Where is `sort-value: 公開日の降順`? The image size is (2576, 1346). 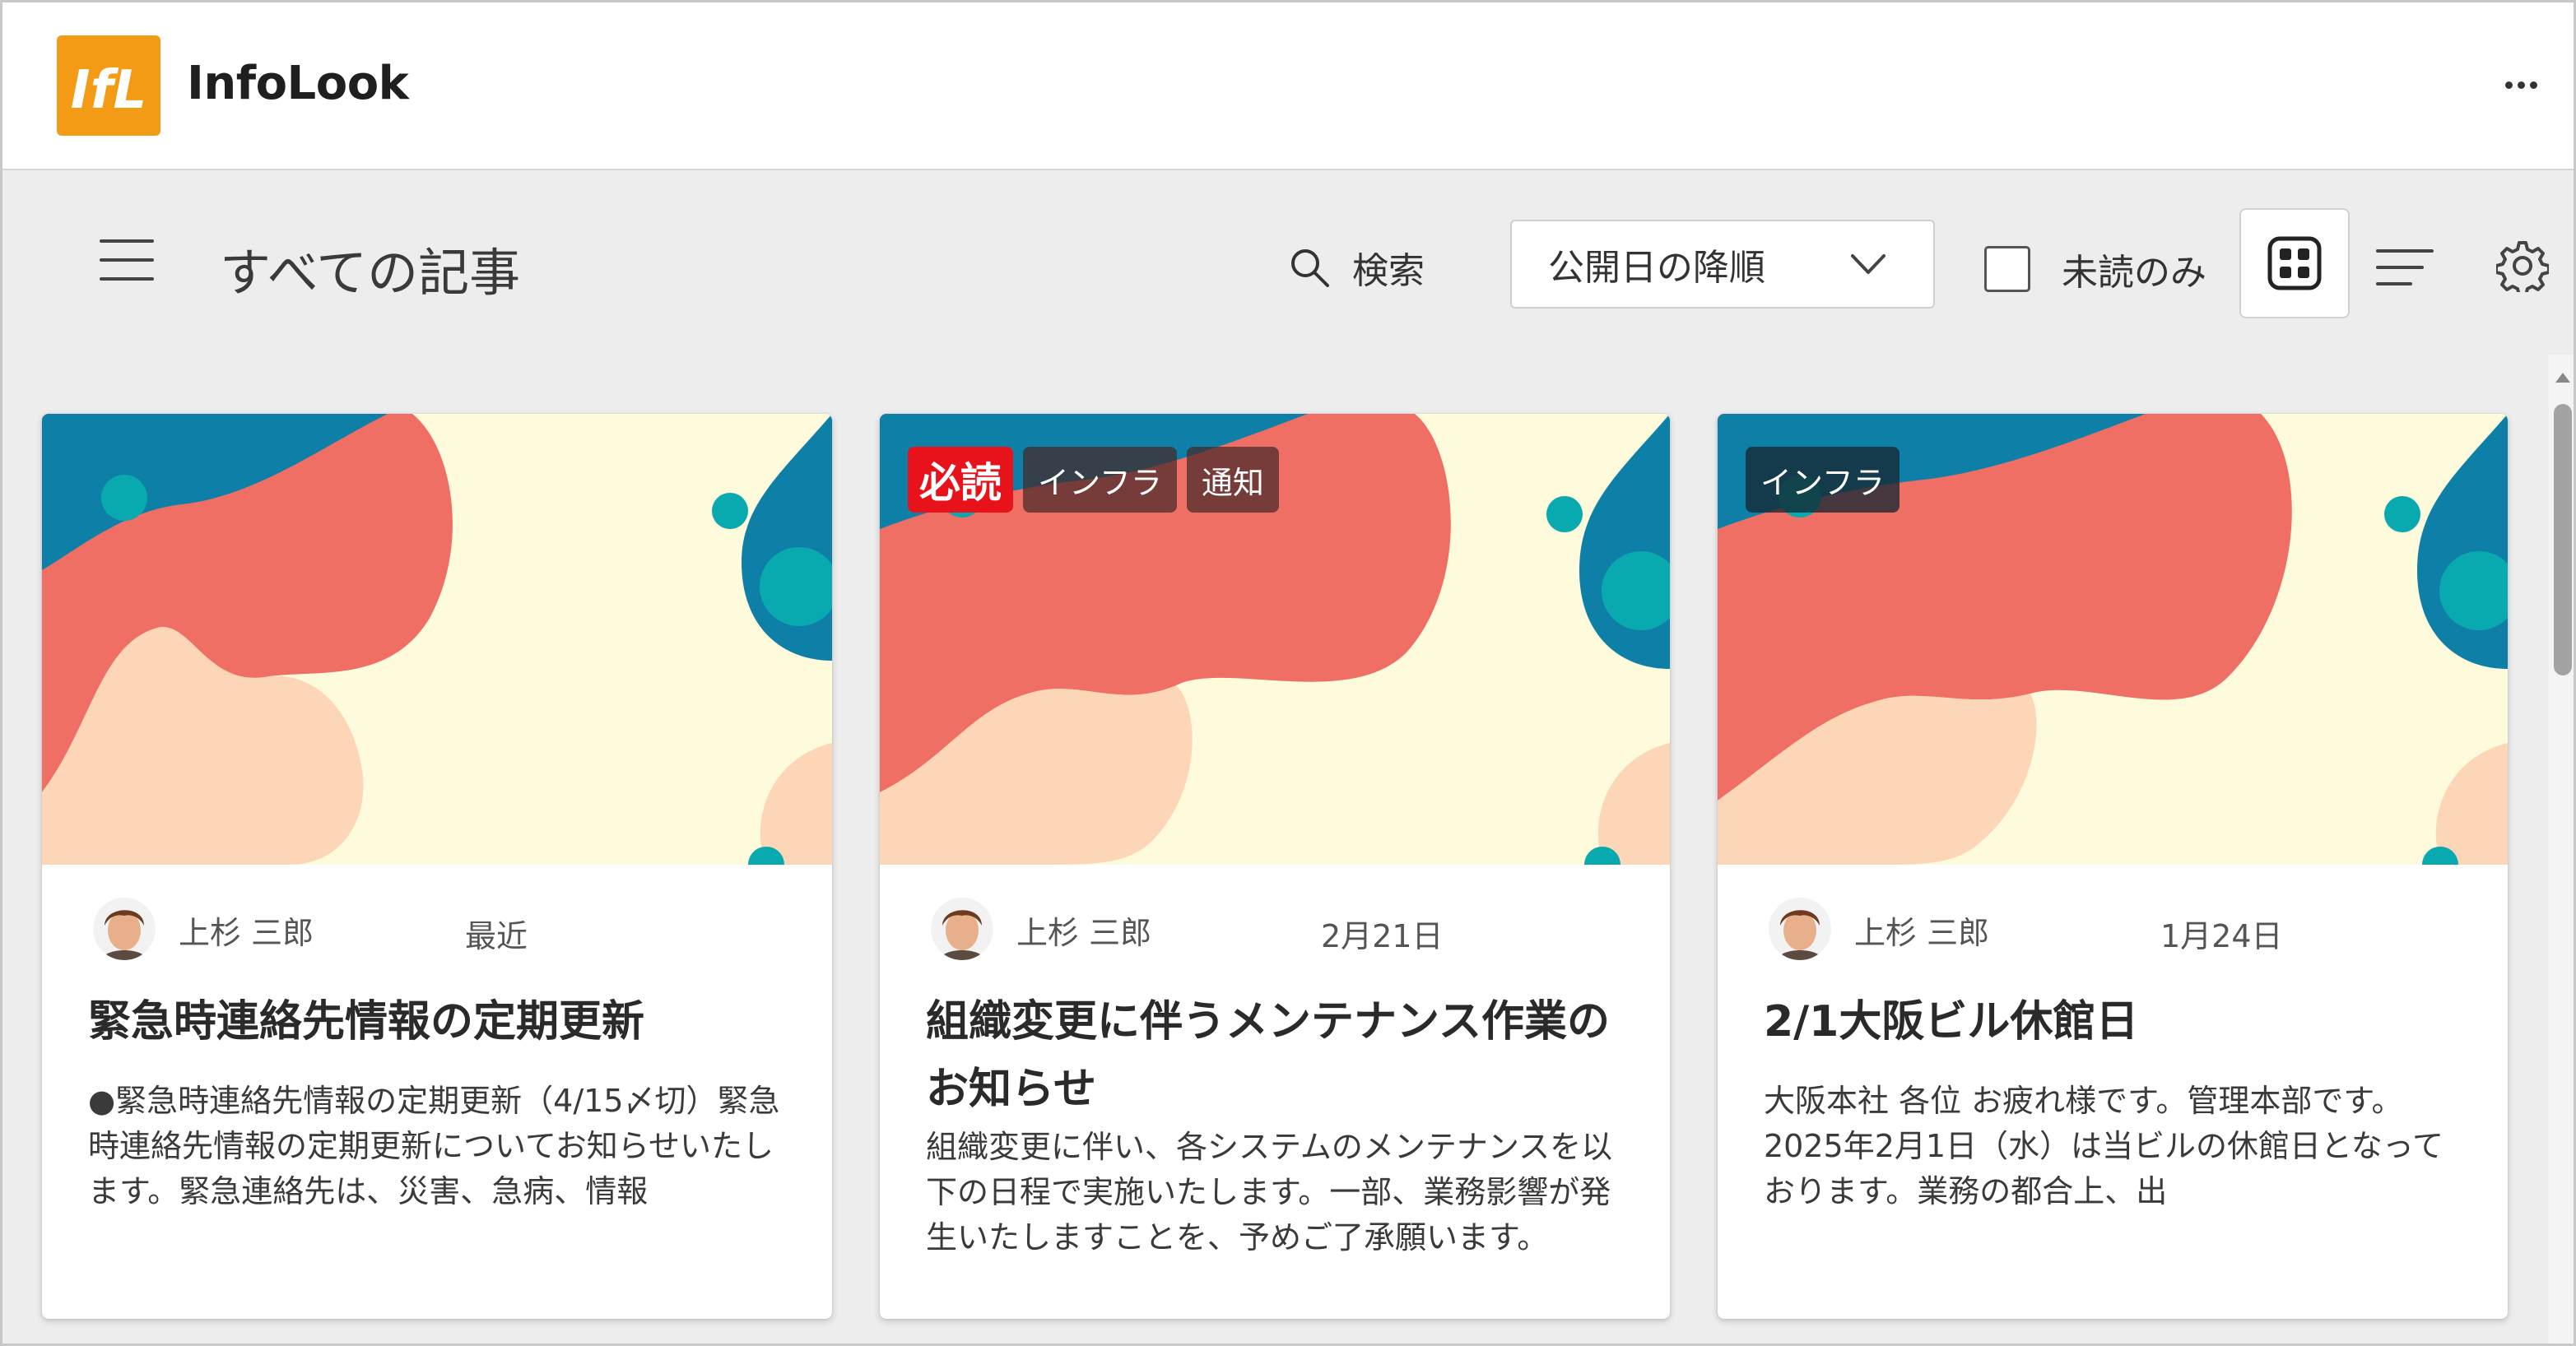 sort-value: 公開日の降順 is located at coordinates (1656, 268).